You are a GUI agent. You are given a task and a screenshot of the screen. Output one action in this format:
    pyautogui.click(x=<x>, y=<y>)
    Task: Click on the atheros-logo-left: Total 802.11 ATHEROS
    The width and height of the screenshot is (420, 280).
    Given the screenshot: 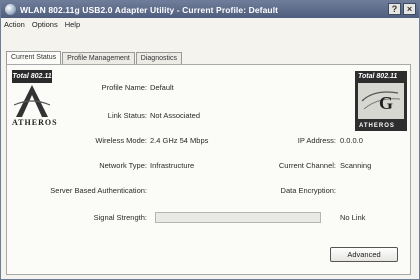 What is the action you would take?
    pyautogui.click(x=39, y=100)
    